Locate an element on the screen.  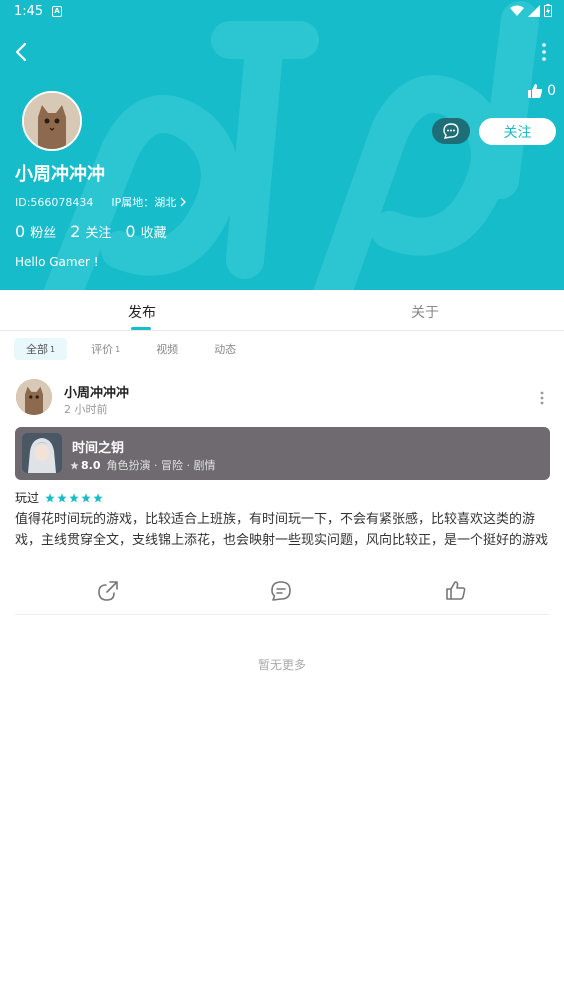
game-icon is located at coordinates (42, 453).